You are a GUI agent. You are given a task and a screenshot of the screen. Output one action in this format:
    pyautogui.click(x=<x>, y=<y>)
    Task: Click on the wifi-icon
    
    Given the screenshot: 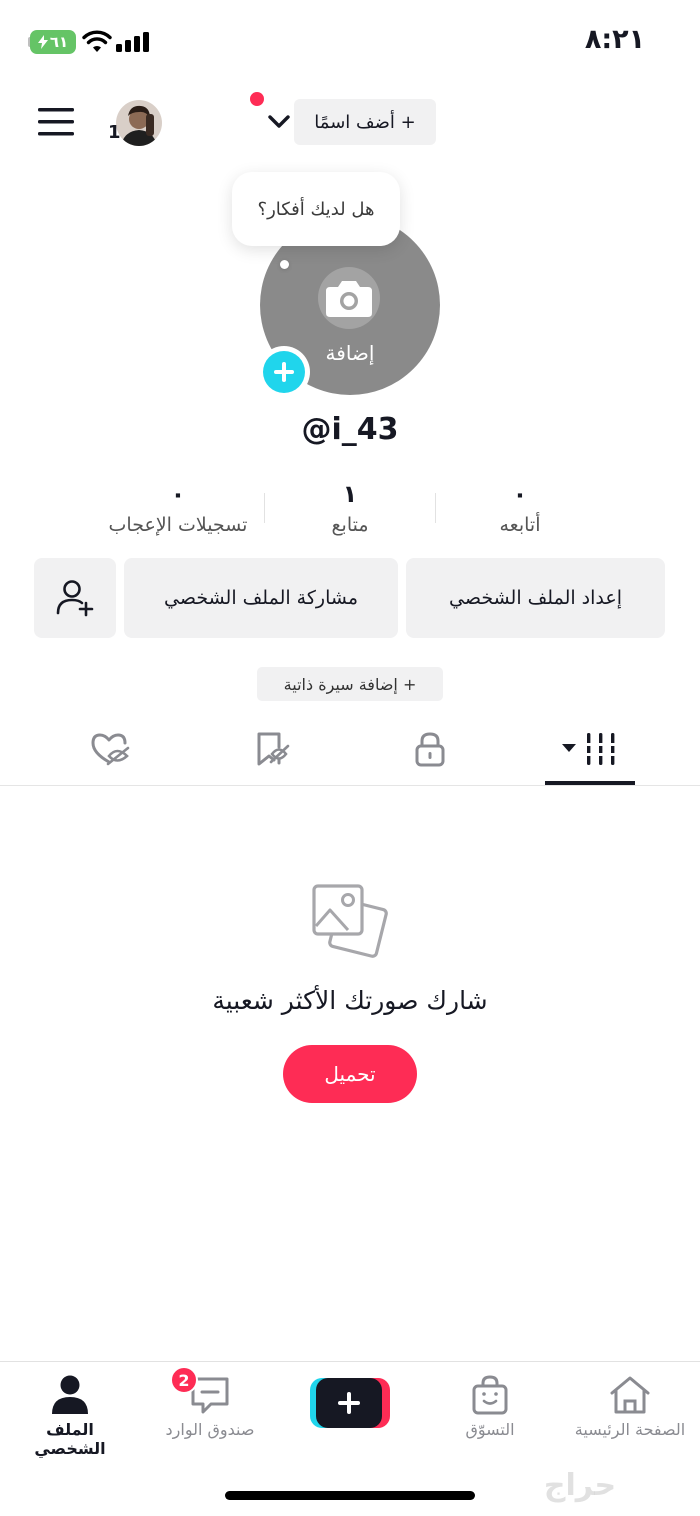 What is the action you would take?
    pyautogui.click(x=97, y=41)
    